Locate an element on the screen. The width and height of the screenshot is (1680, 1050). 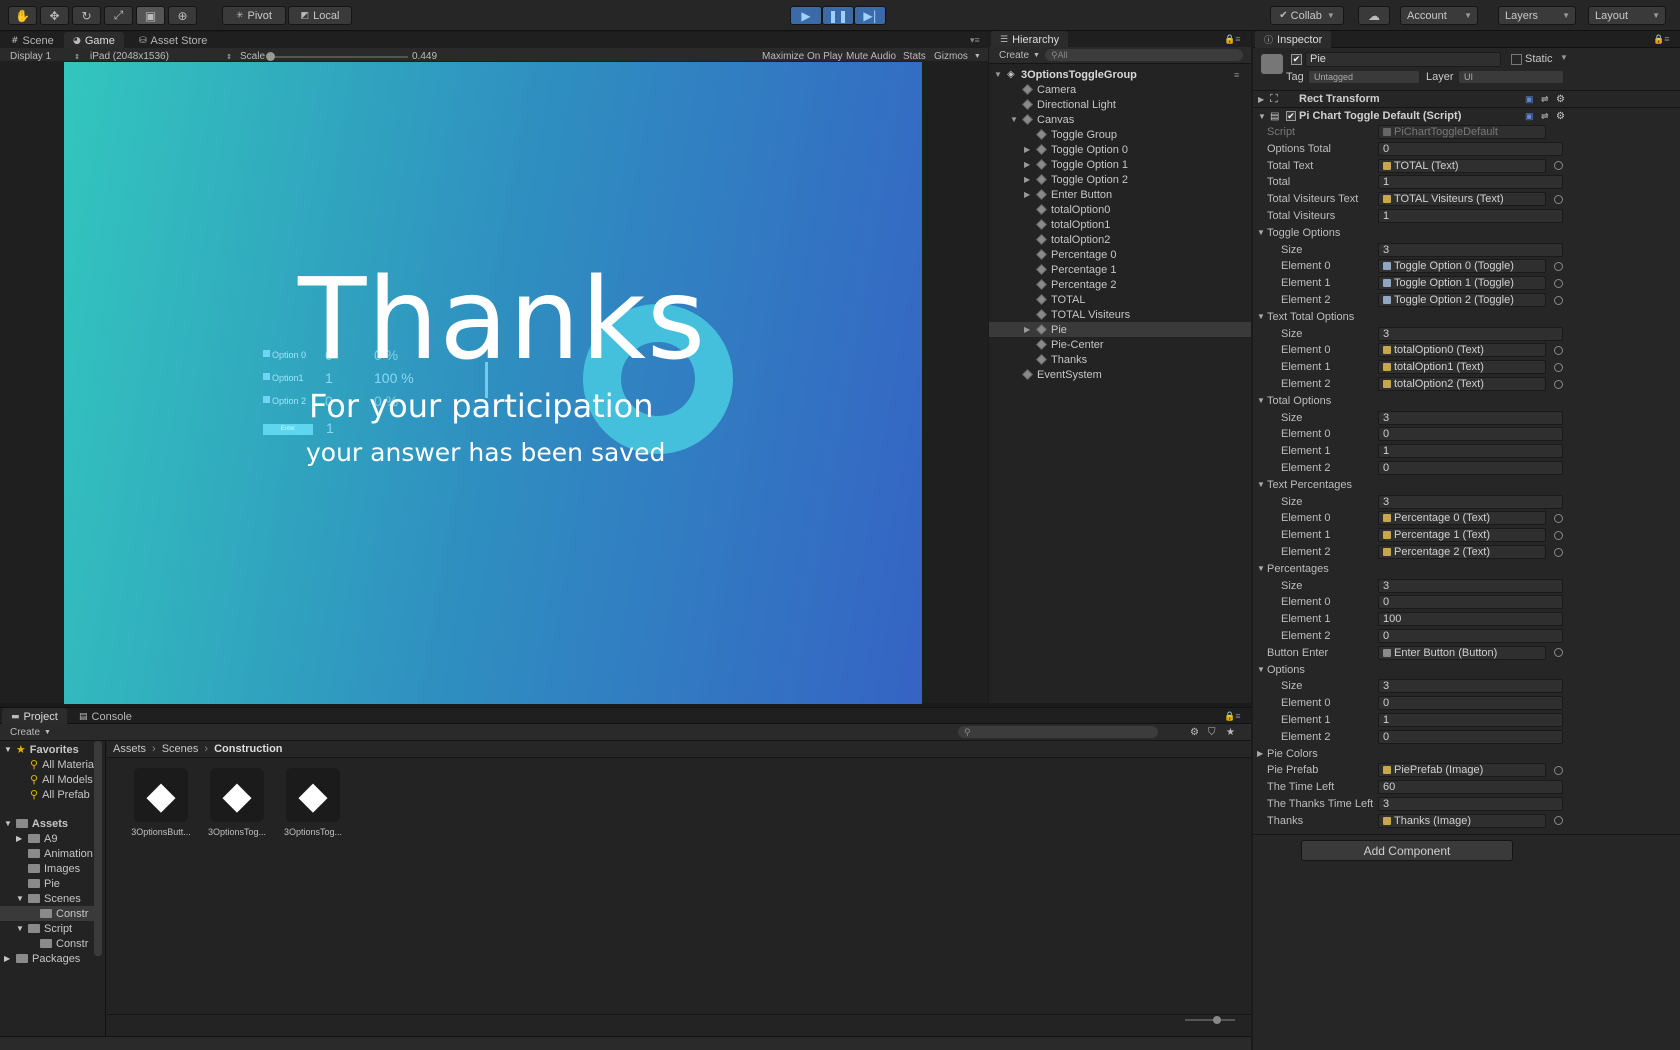
book-icon: ▣ is located at coordinates (1529, 116).